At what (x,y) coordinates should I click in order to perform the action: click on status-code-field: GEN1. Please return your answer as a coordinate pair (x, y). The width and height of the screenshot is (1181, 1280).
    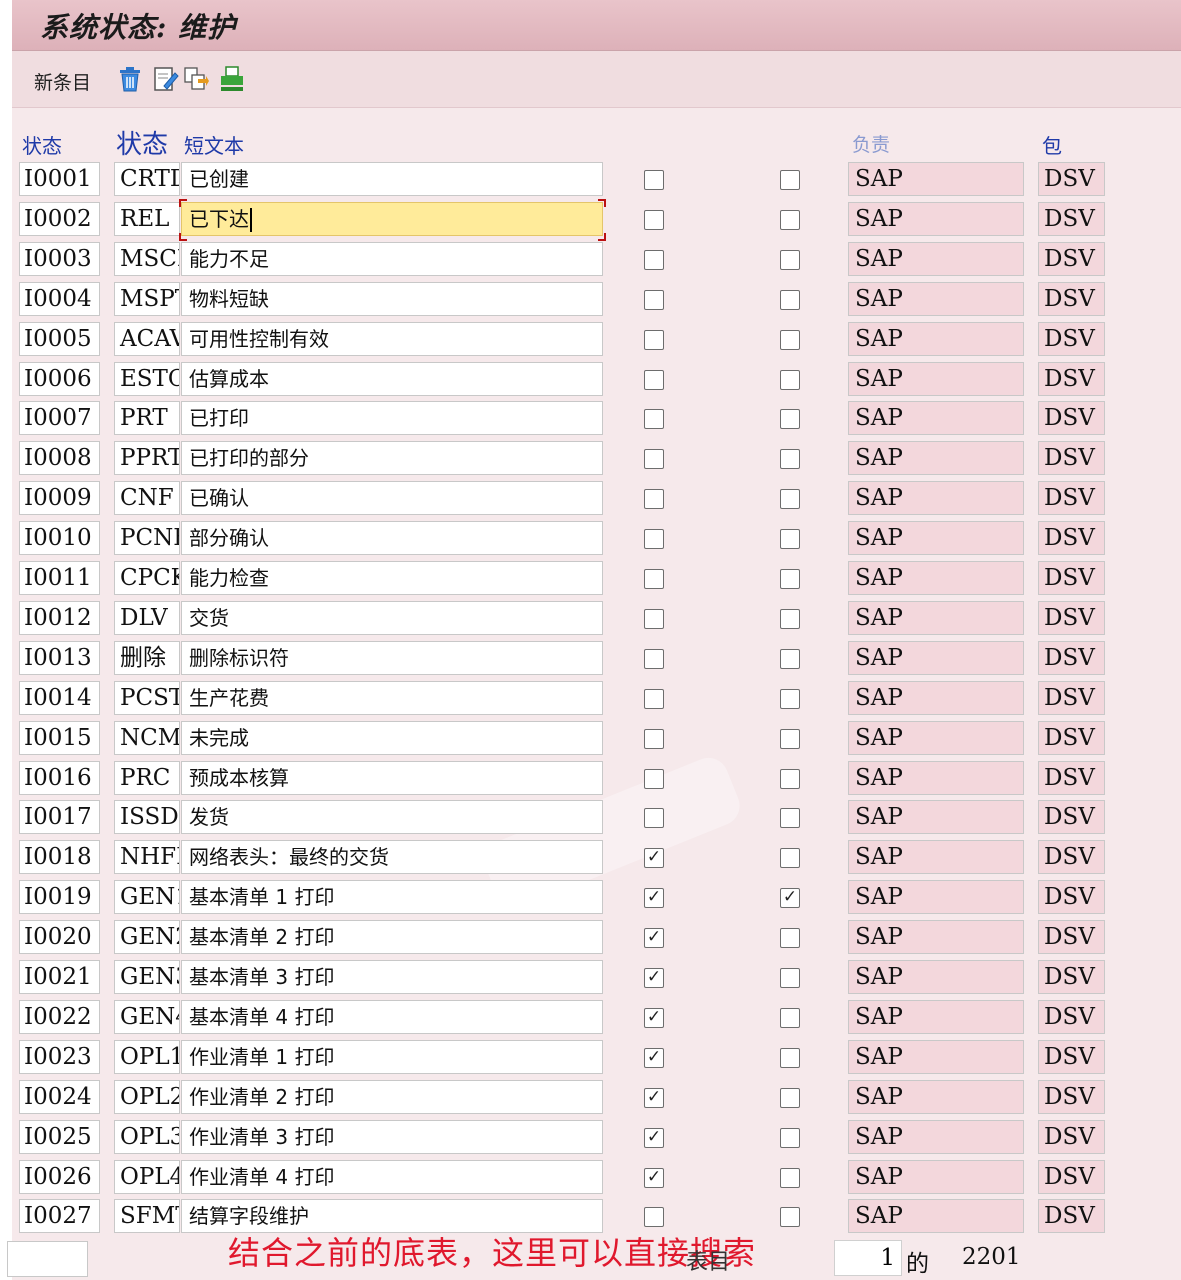
    Looking at the image, I should click on (147, 897).